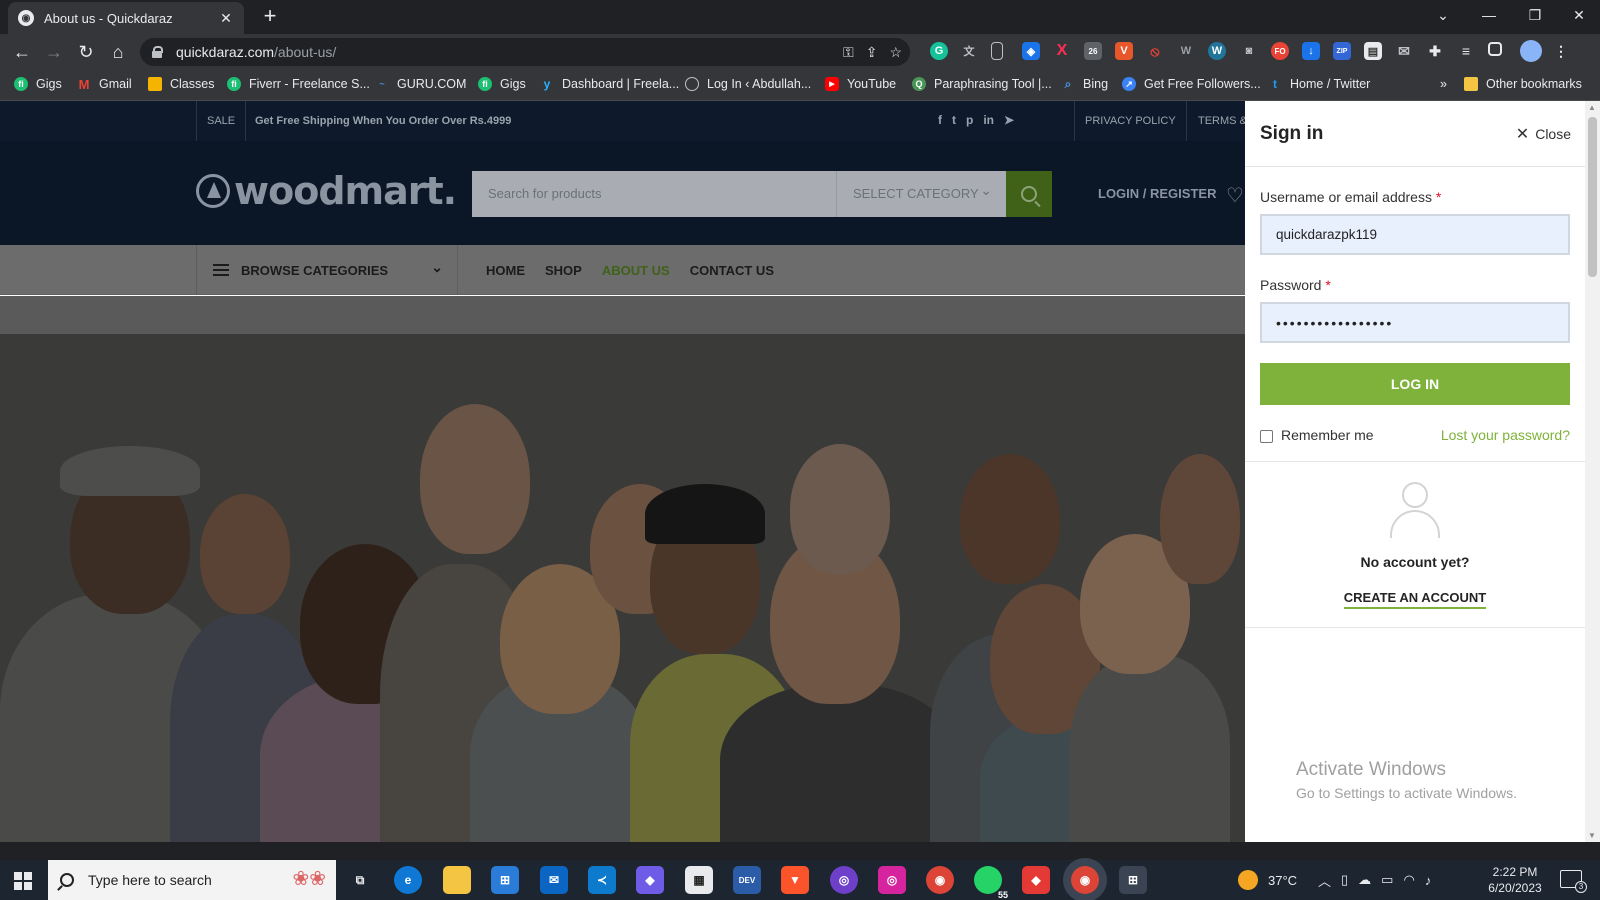 This screenshot has width=1600, height=900. What do you see at coordinates (505, 880) in the screenshot?
I see `microsoft-store-icon: ⊞` at bounding box center [505, 880].